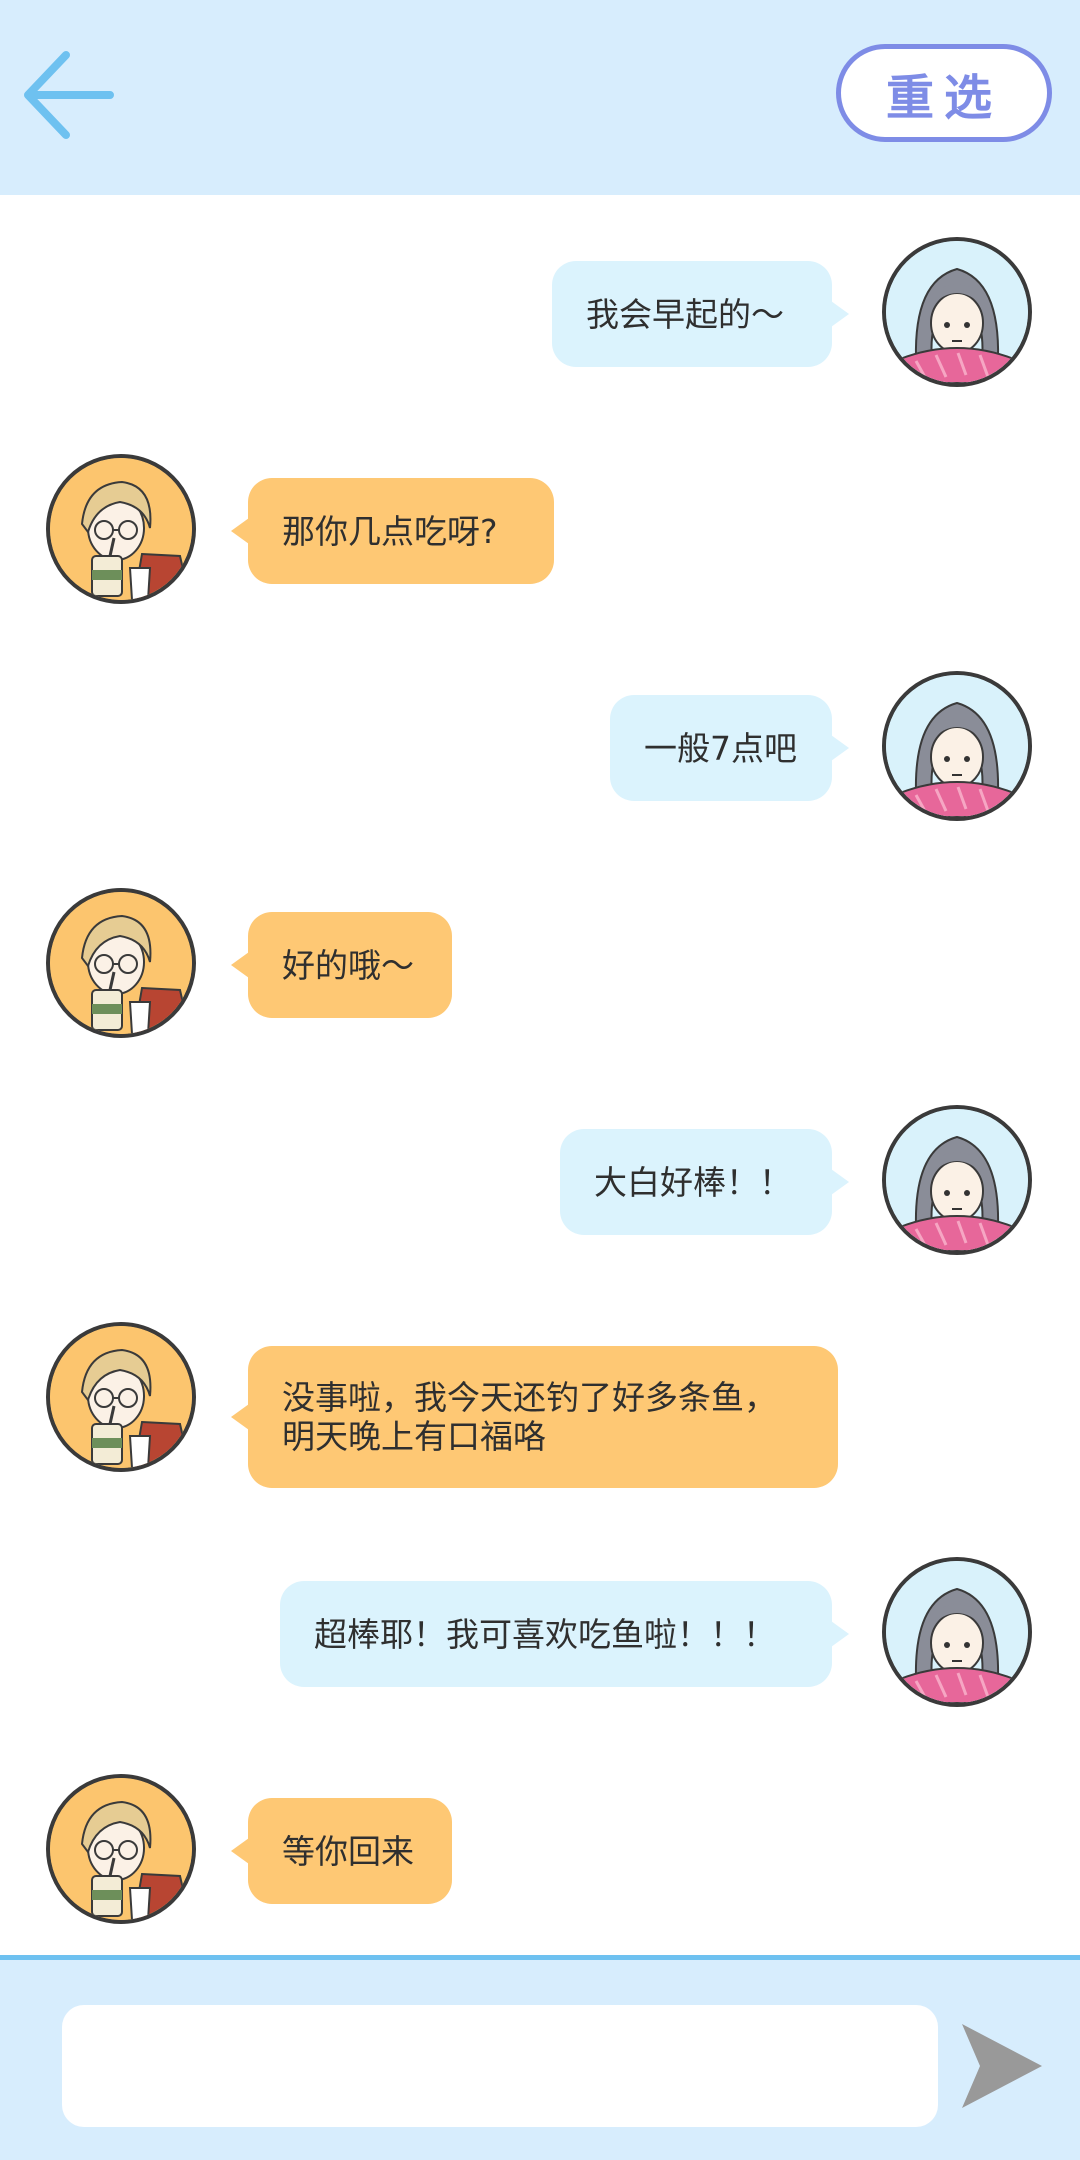 The image size is (1080, 2160). Describe the element at coordinates (729, 748) in the screenshot. I see `message-bubble: 一般7点吧` at that location.